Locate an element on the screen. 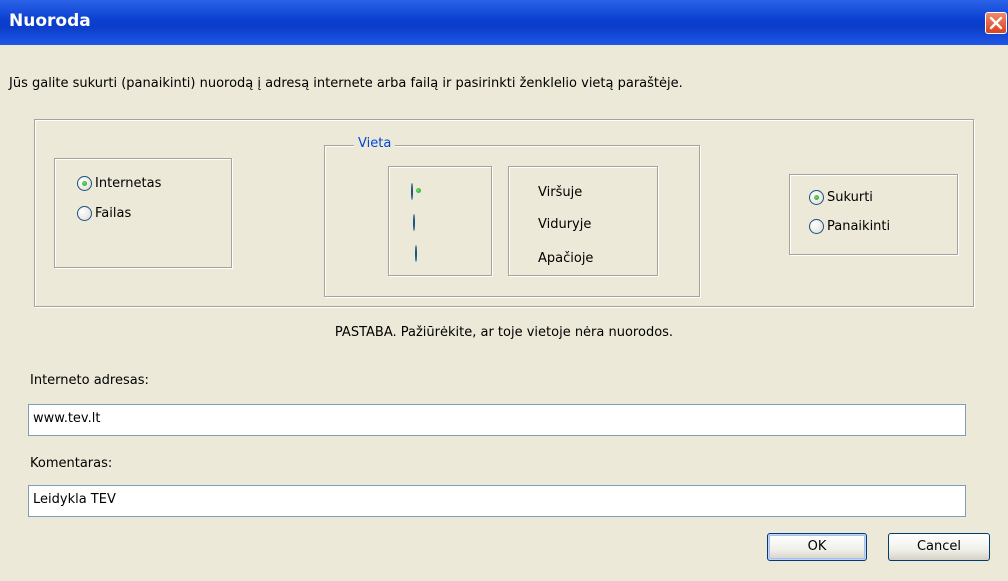 This screenshot has height=581, width=1008. ok-button: OK is located at coordinates (817, 547).